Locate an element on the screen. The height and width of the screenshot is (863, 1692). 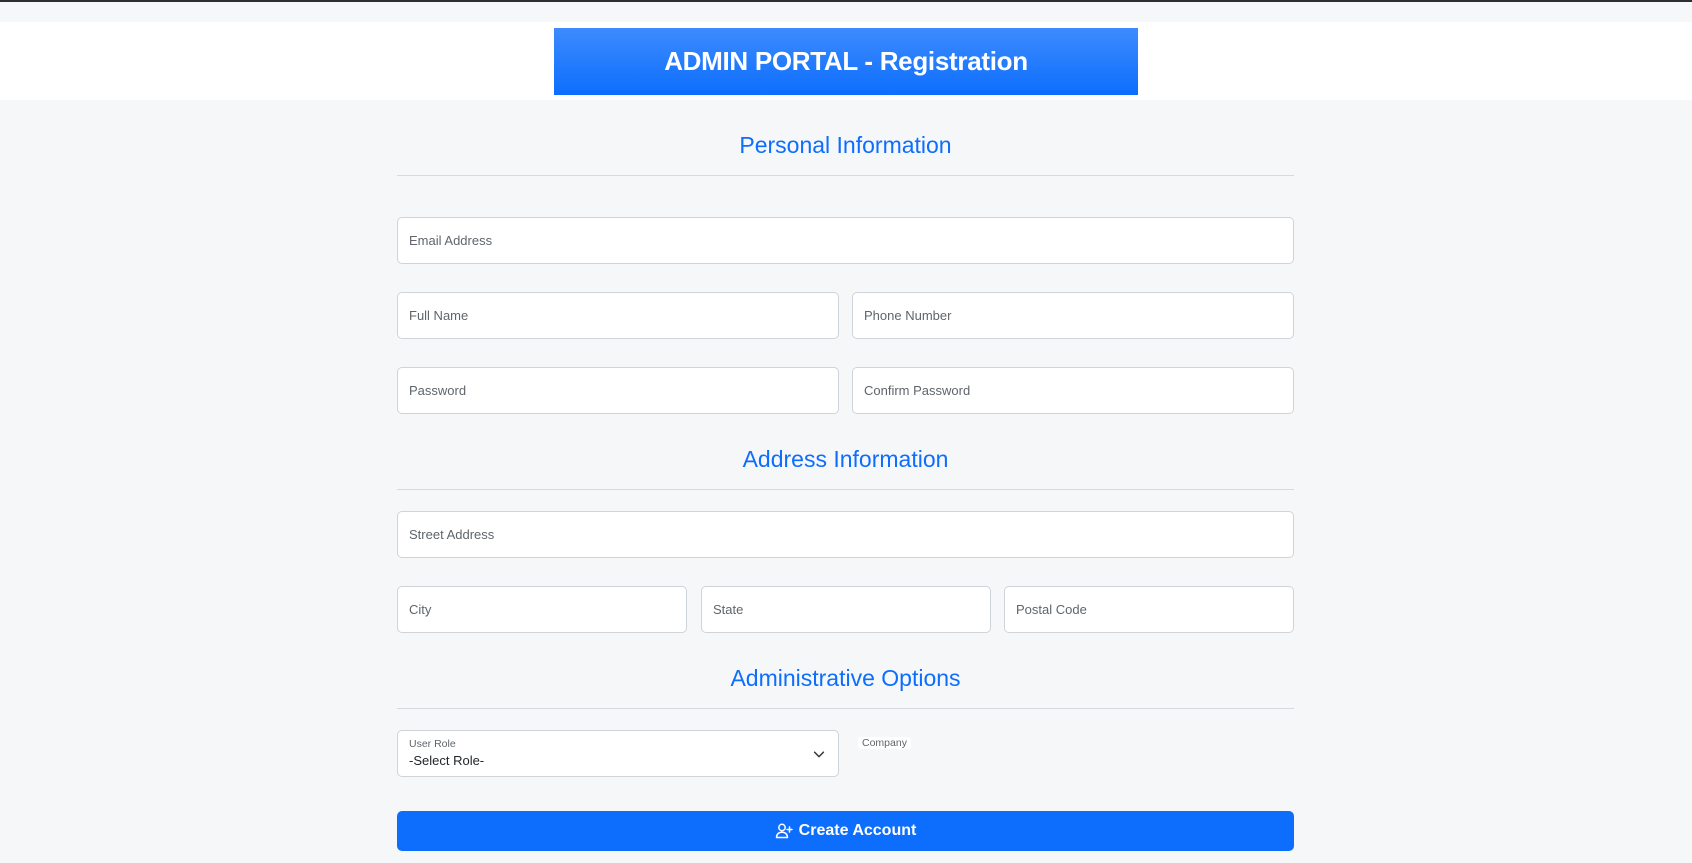
person-add-icon is located at coordinates (784, 831).